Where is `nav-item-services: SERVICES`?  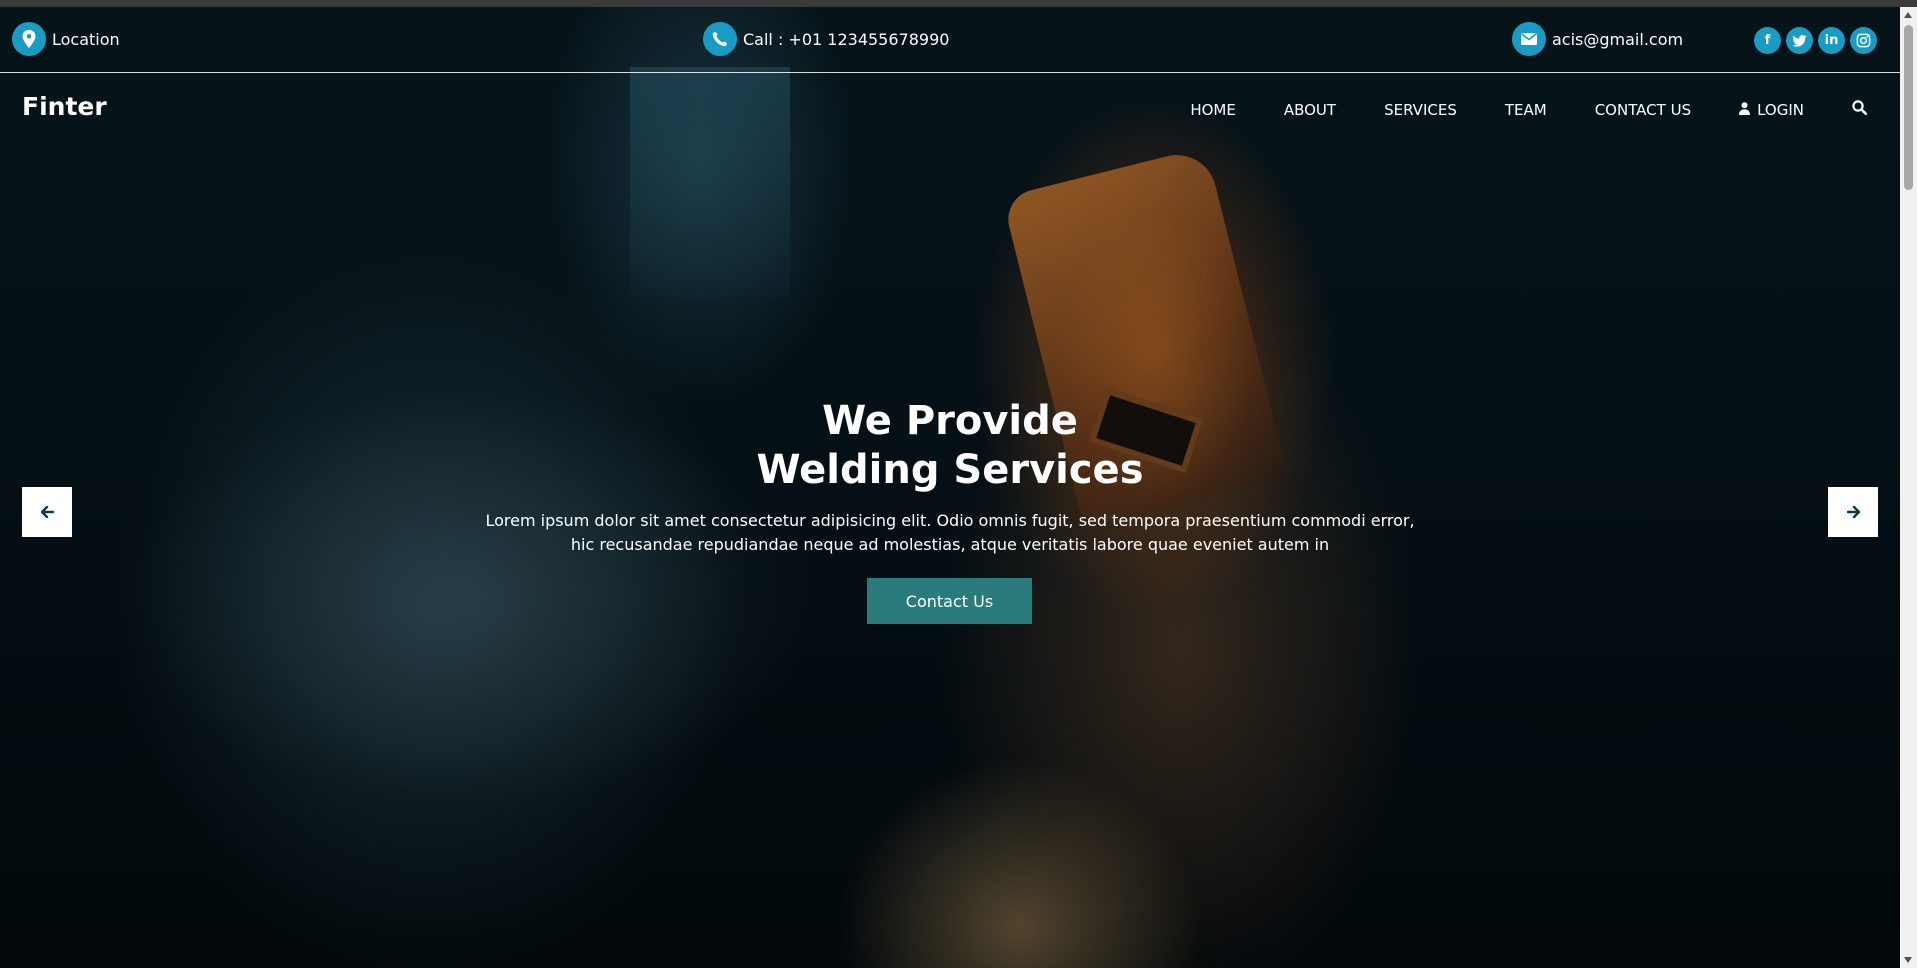
nav-item-services: SERVICES is located at coordinates (1420, 110).